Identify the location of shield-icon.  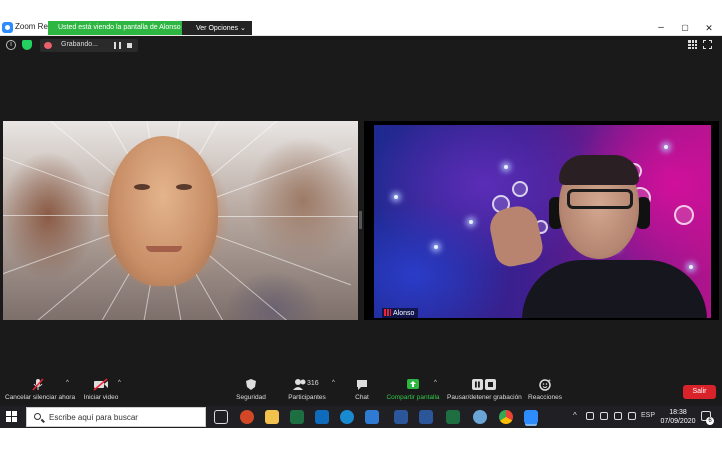
(27, 45).